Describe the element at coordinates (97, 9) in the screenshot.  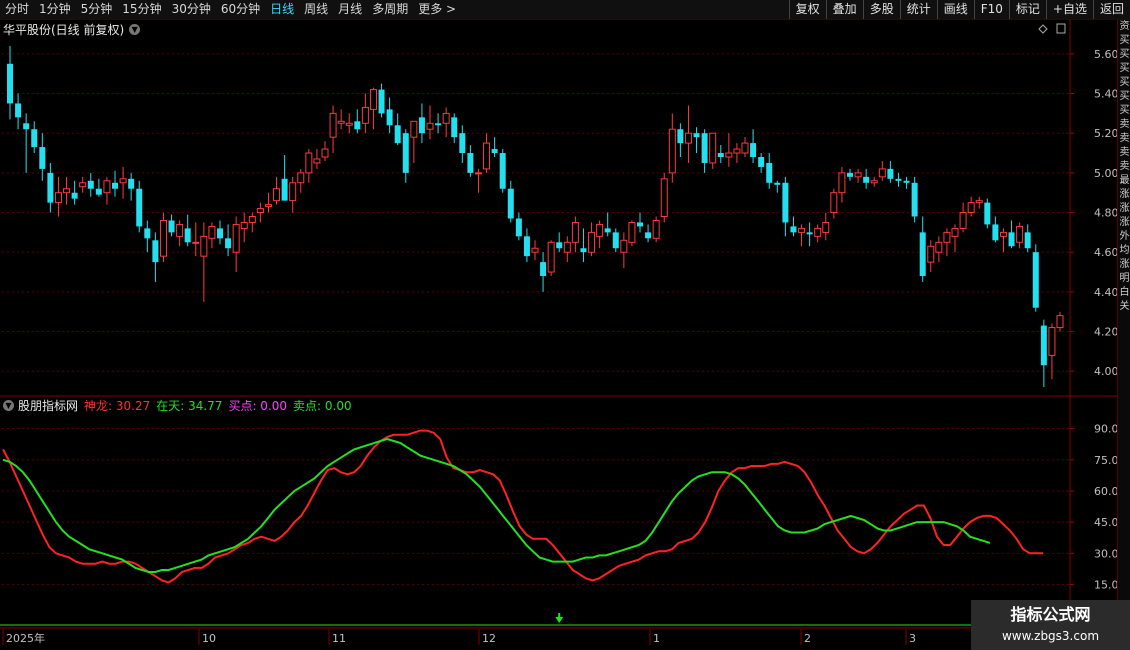
I see `period-tab-2: 5分钟` at that location.